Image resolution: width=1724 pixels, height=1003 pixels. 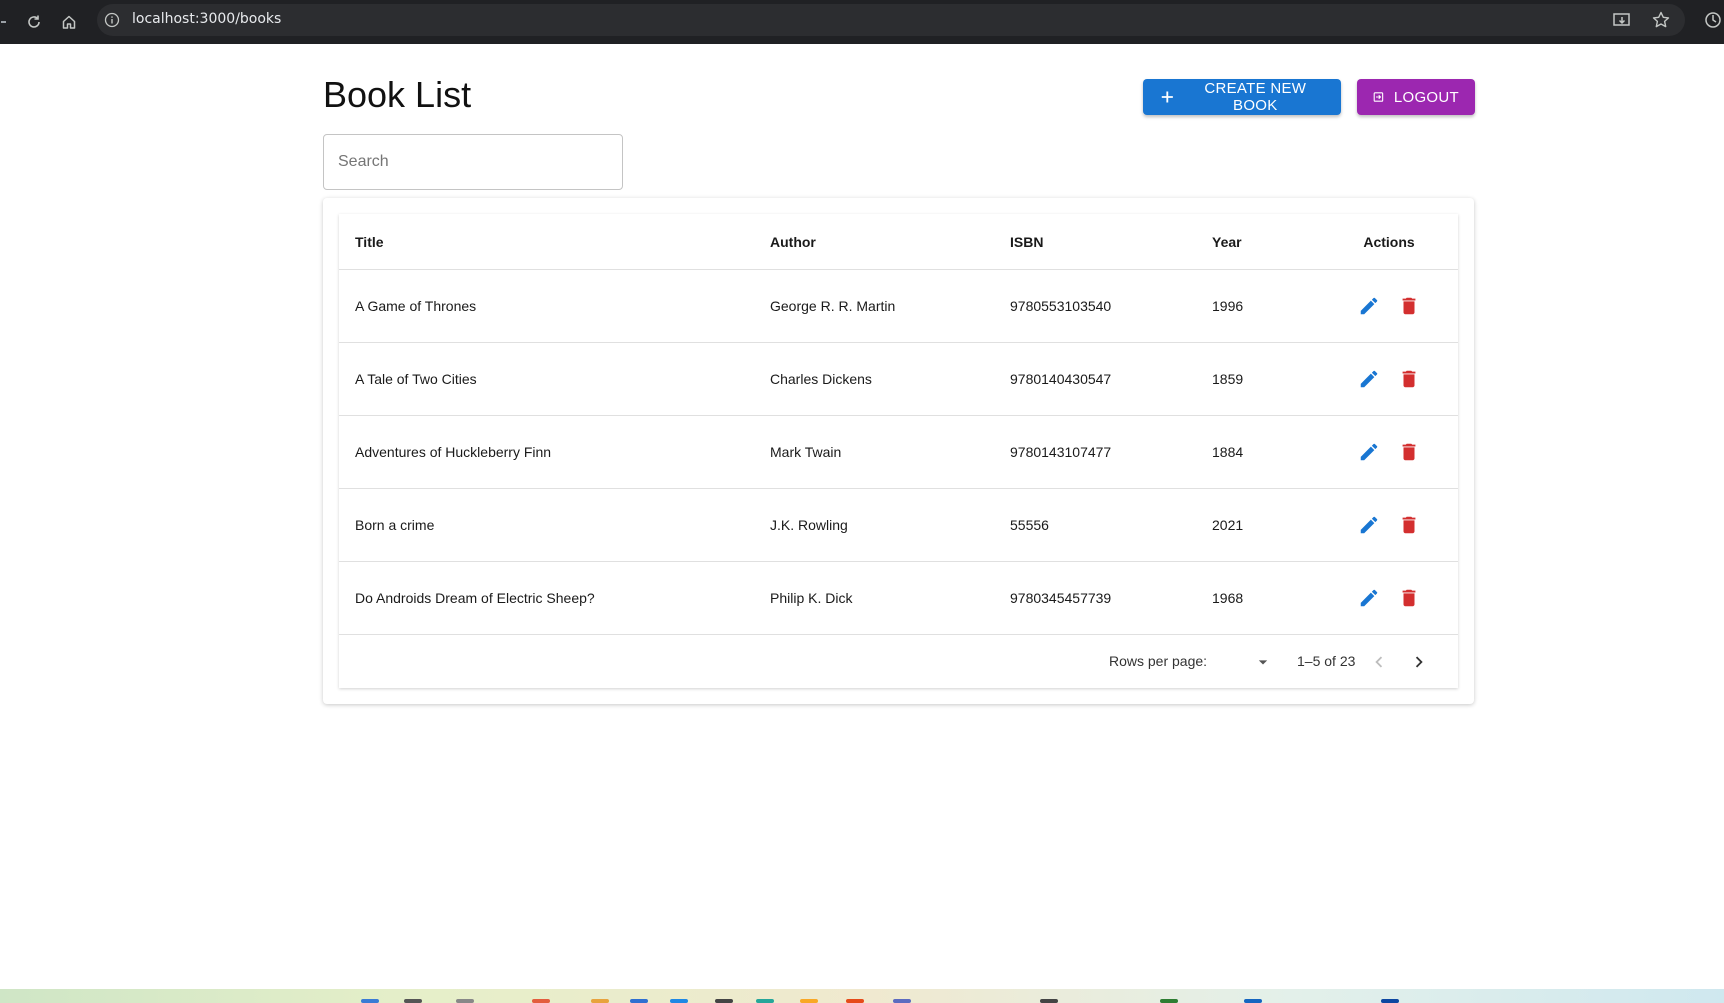 What do you see at coordinates (1228, 379) in the screenshot?
I see `cell-year: 1859` at bounding box center [1228, 379].